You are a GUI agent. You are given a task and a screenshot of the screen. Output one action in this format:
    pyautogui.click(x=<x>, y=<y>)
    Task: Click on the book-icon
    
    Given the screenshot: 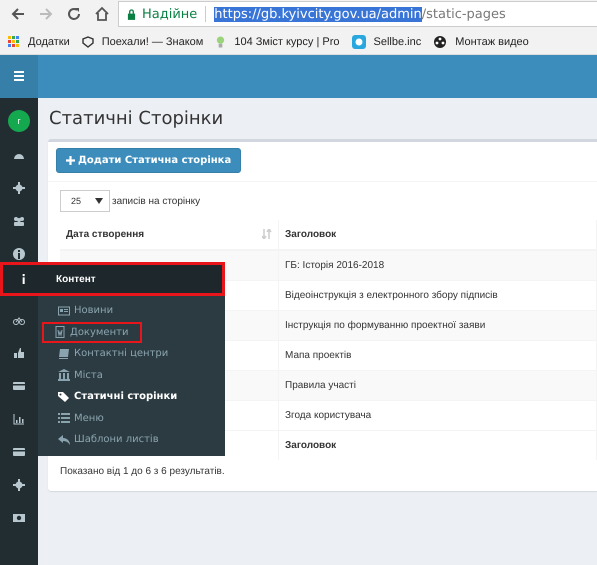 What is the action you would take?
    pyautogui.click(x=64, y=354)
    